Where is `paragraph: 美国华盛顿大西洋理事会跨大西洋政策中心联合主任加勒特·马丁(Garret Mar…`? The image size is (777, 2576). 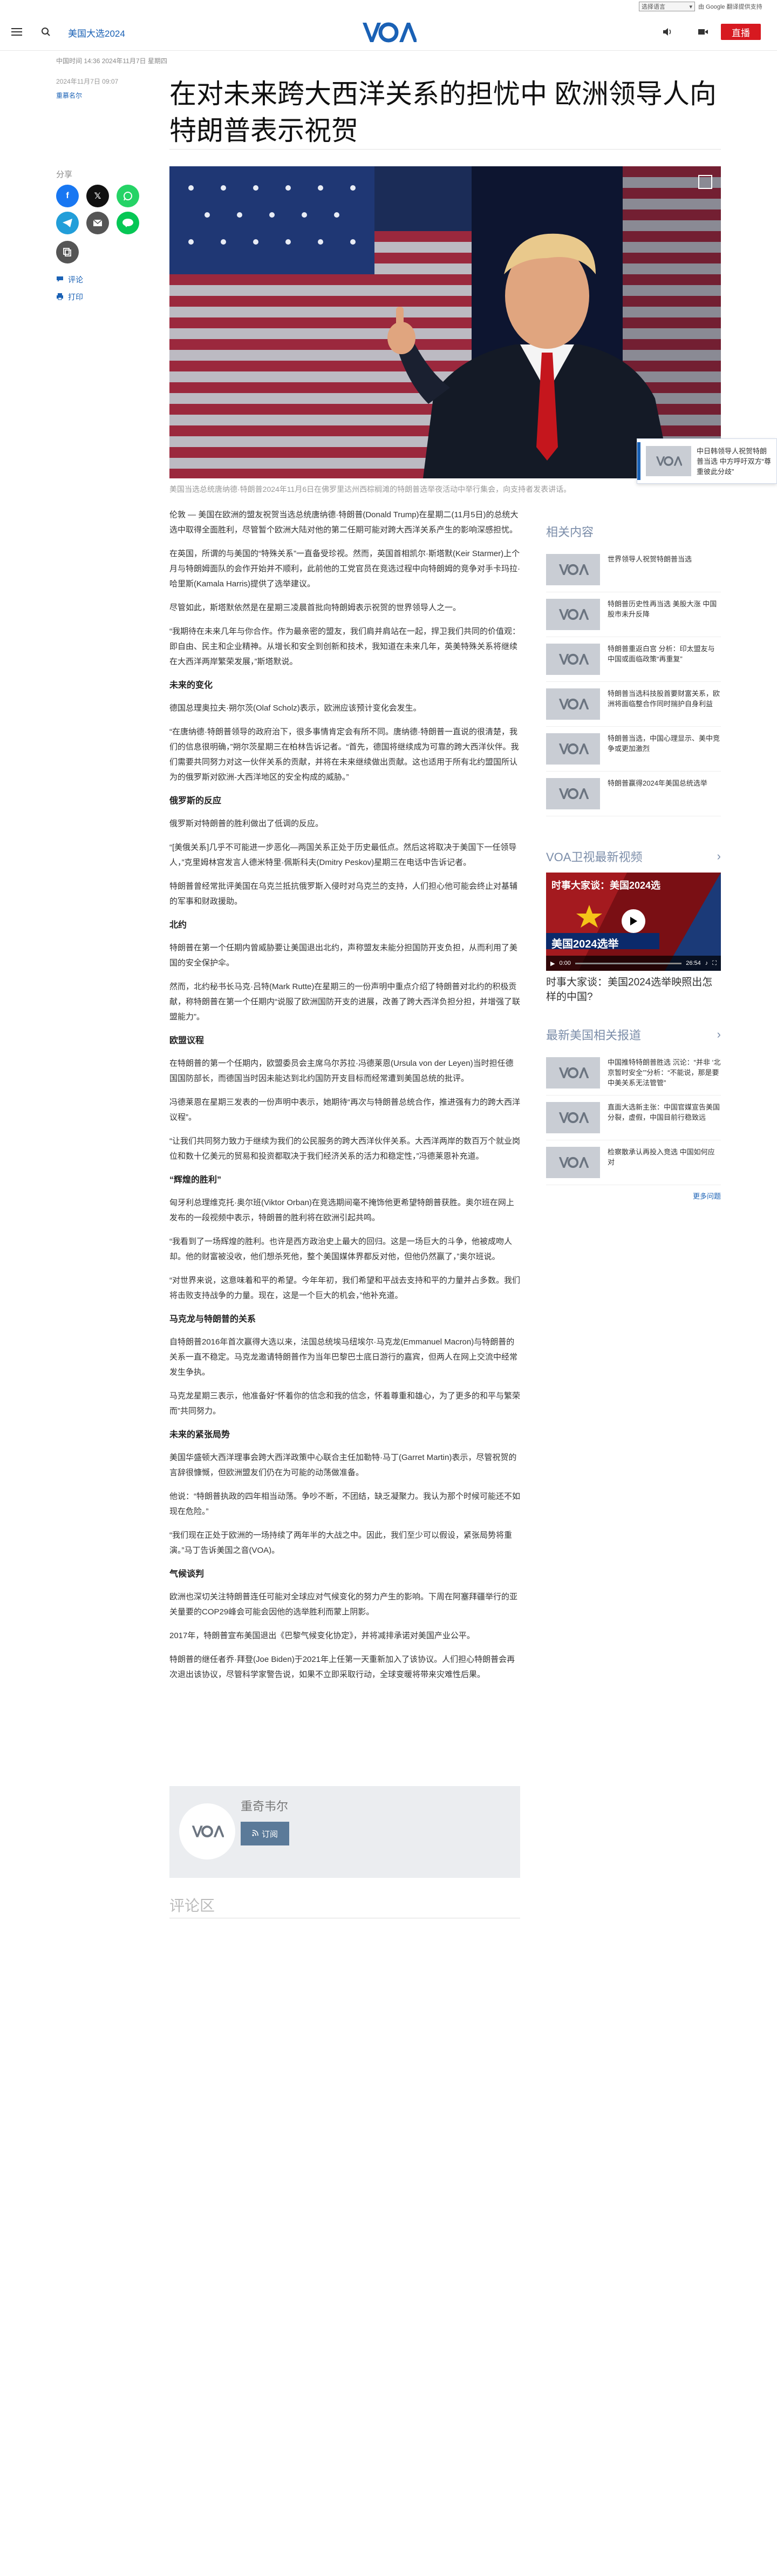 paragraph: 美国华盛顿大西洋理事会跨大西洋政策中心联合主任加勒特·马丁(Garret Mar… is located at coordinates (343, 1465).